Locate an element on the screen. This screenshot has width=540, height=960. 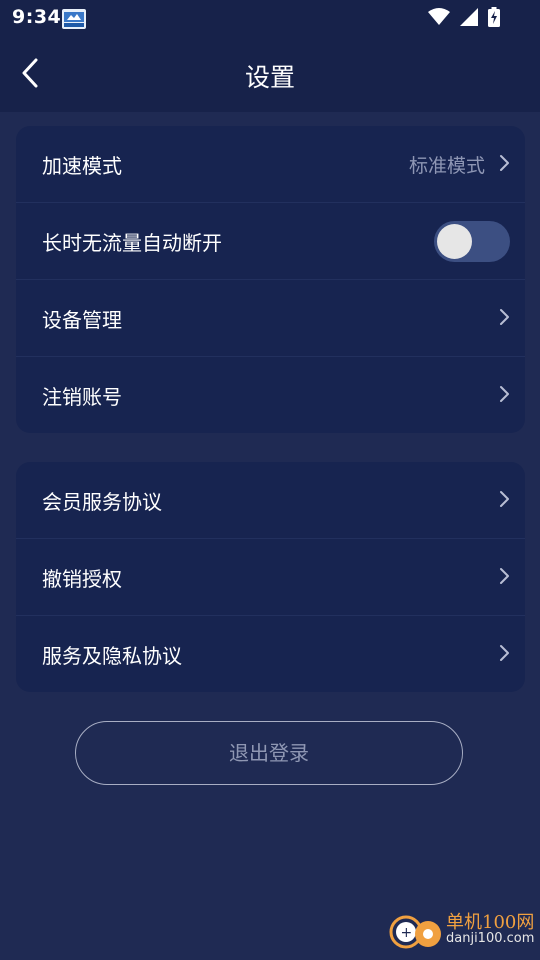
logout-button: 退出登录 is located at coordinates (269, 753).